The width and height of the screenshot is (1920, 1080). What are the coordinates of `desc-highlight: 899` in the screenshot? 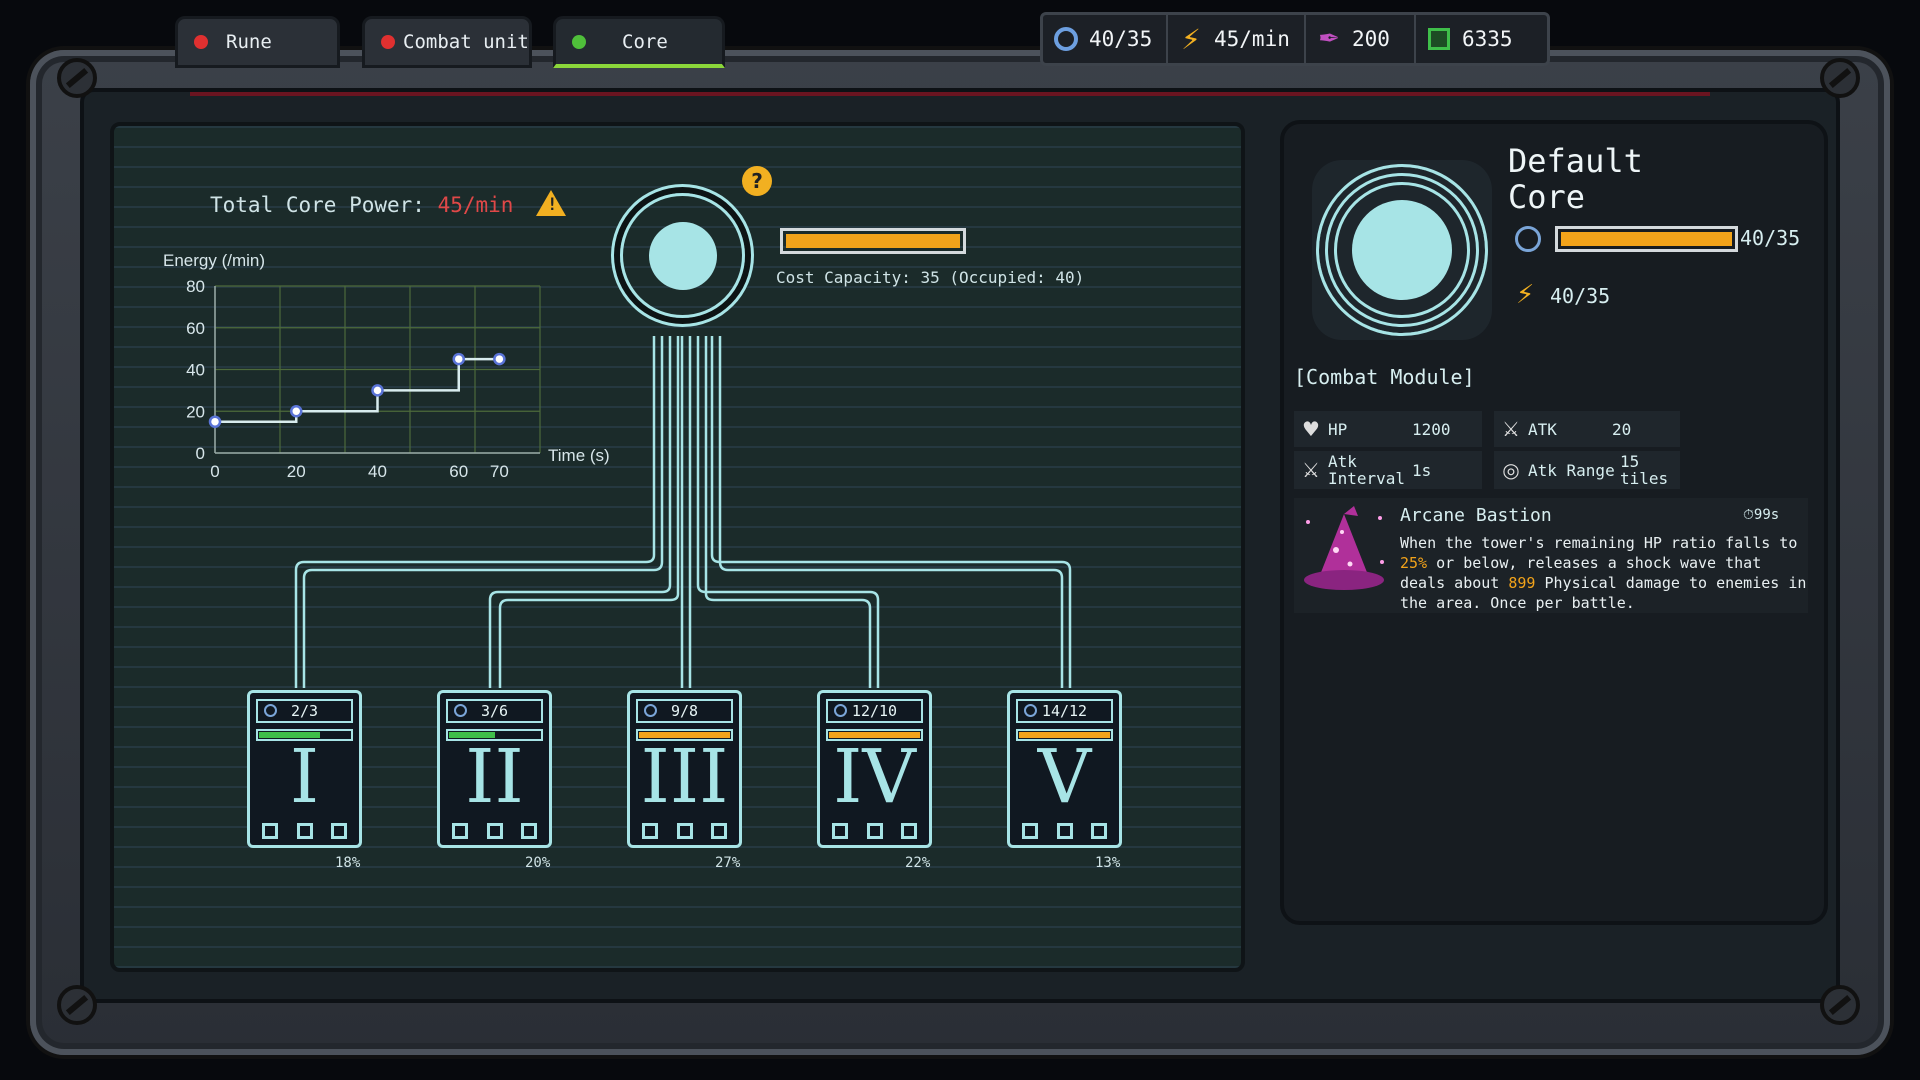 It's located at (1522, 583).